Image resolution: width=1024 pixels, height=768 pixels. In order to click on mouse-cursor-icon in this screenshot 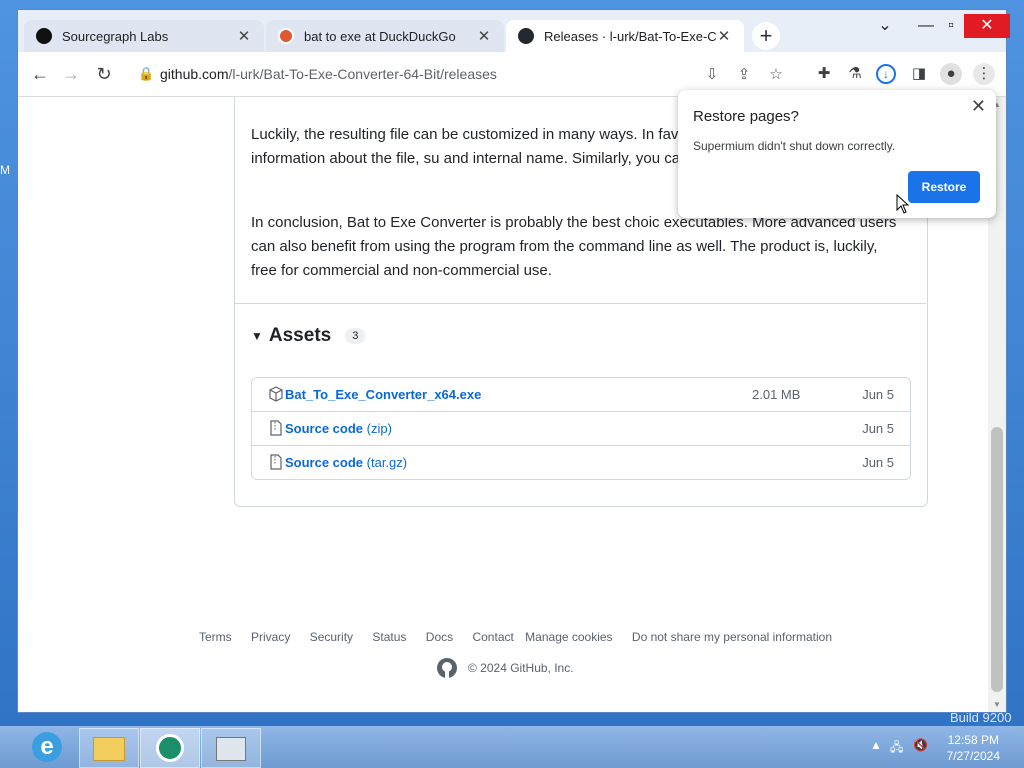, I will do `click(903, 204)`.